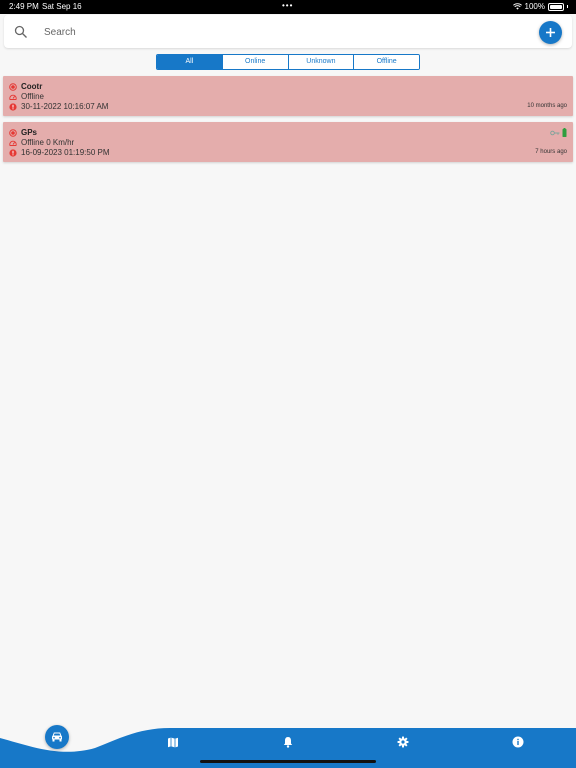  Describe the element at coordinates (555, 132) in the screenshot. I see `key-icon` at that location.